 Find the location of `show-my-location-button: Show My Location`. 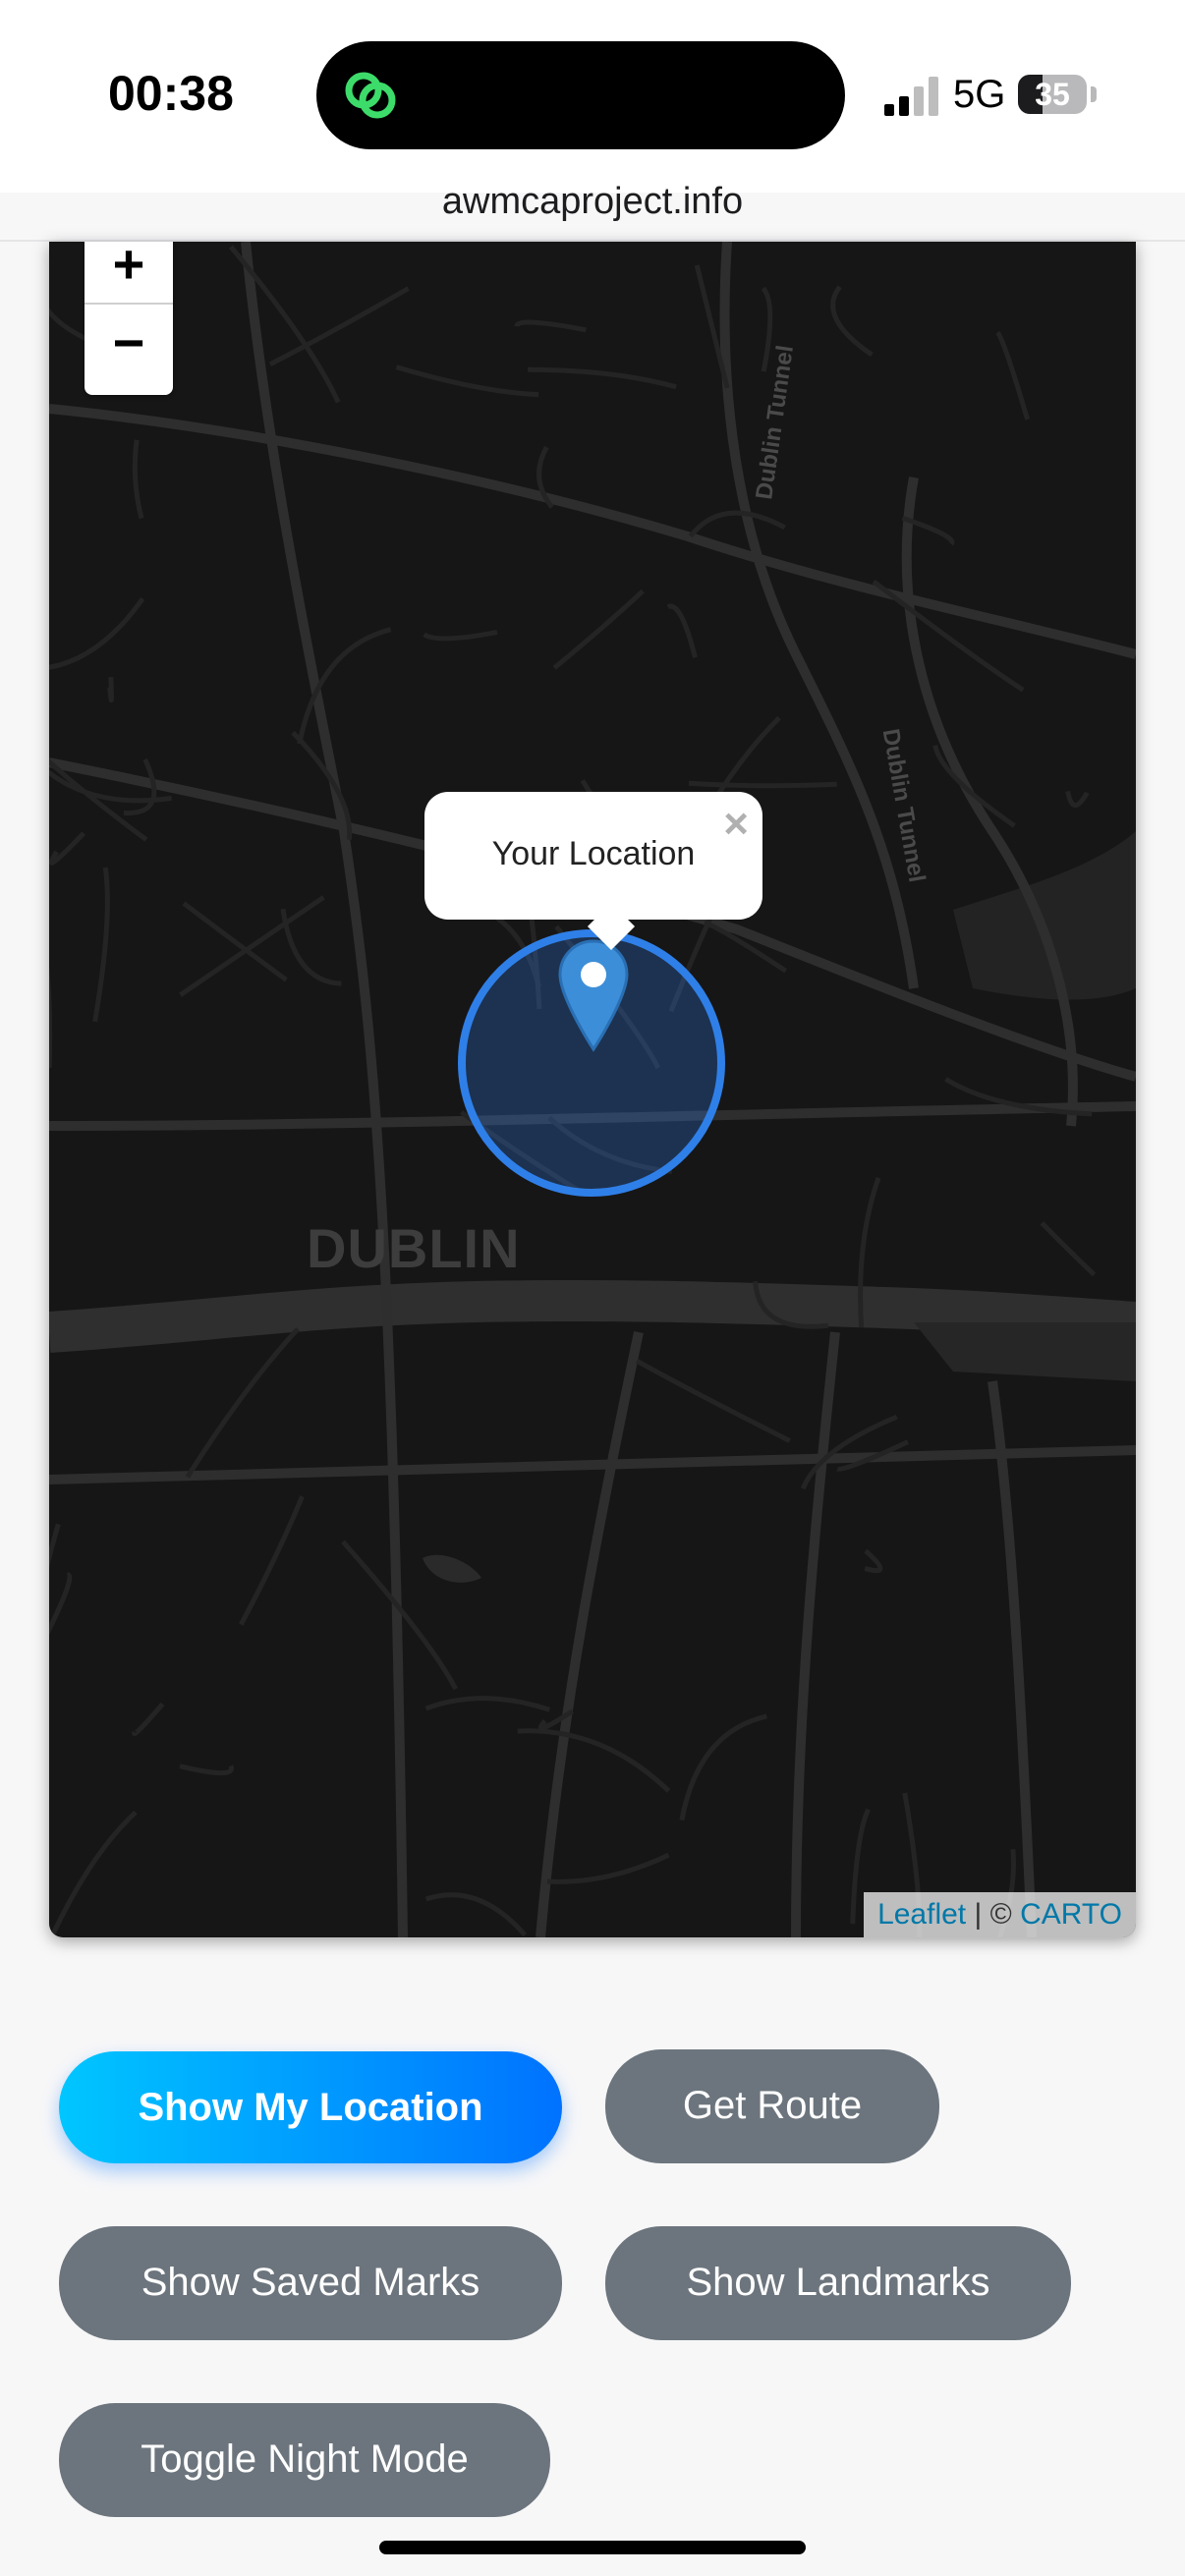

show-my-location-button: Show My Location is located at coordinates (311, 2107).